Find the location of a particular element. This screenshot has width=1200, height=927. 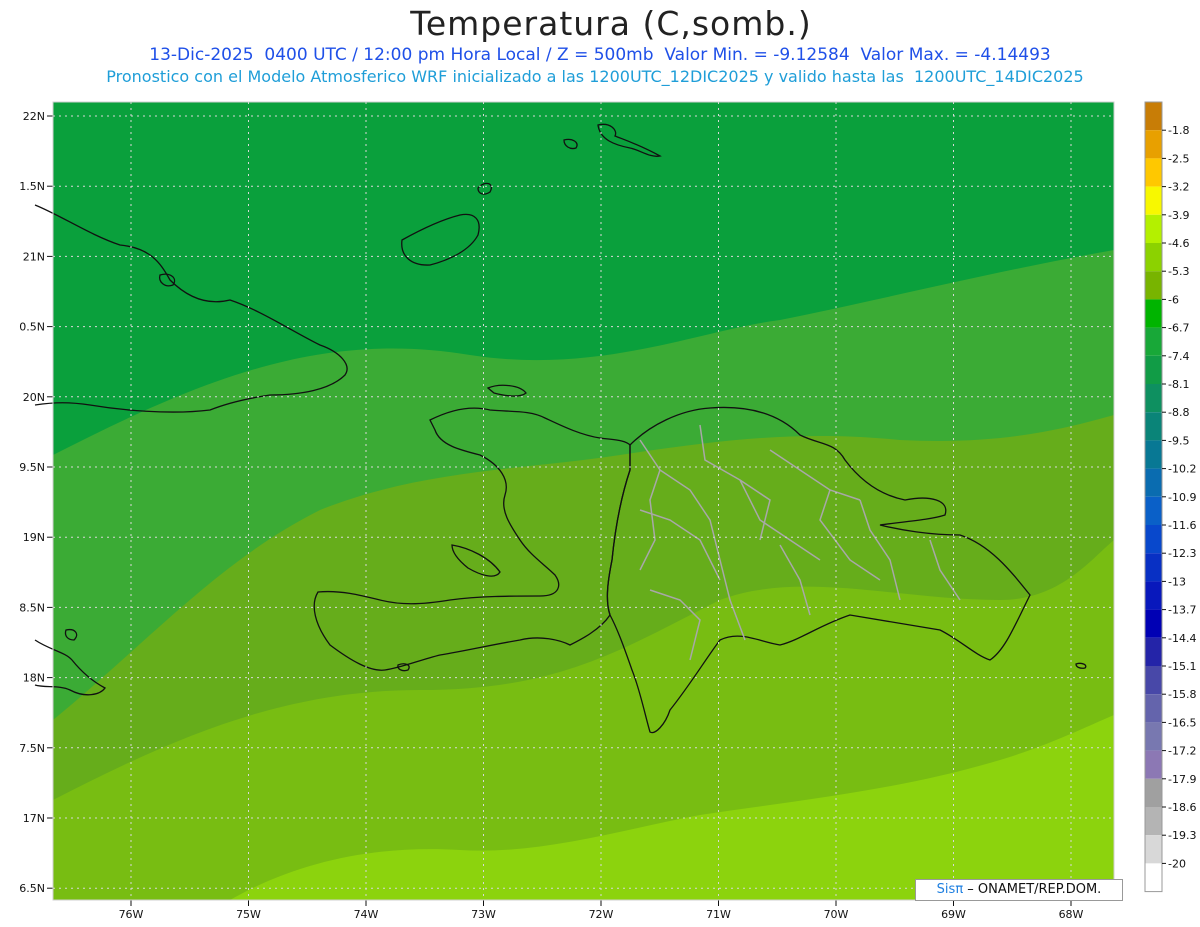

lat-tick-label: 7.5N is located at coordinates (32, 748).